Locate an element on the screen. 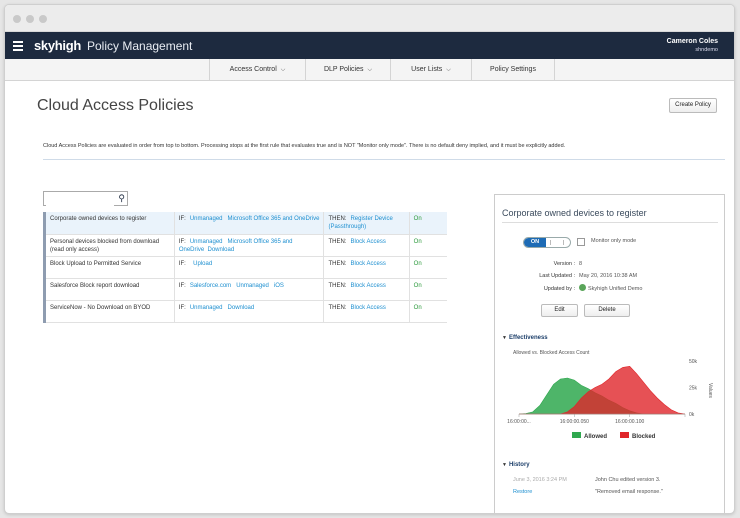  tab-user-lists: User Lists ⌵ is located at coordinates (430, 70).